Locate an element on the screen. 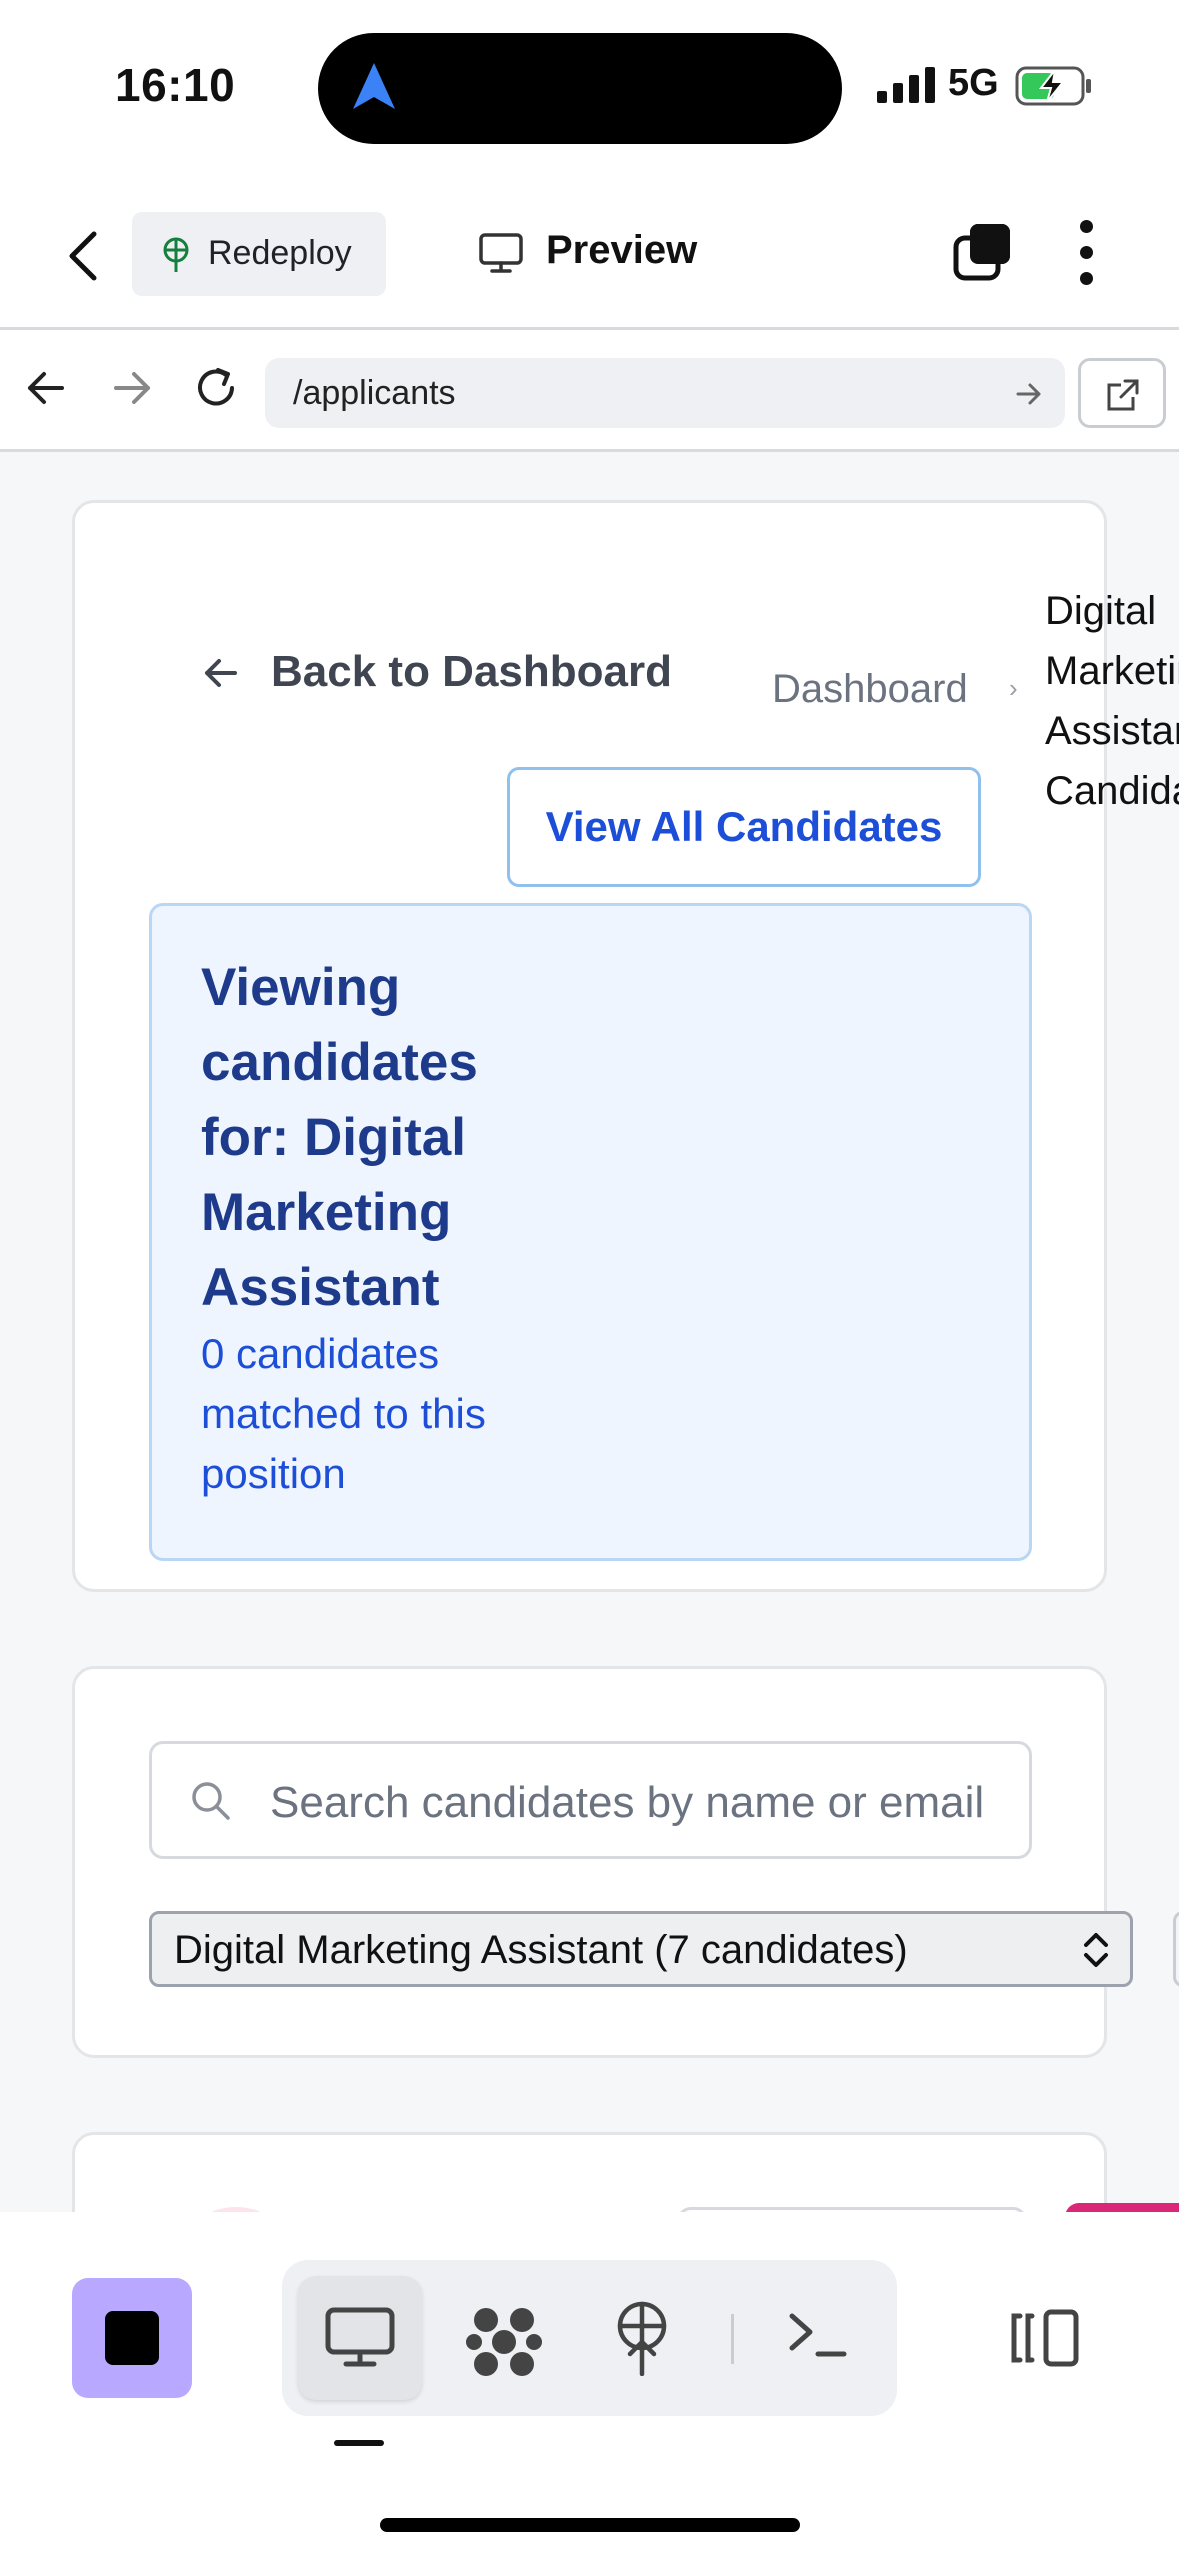 The width and height of the screenshot is (1179, 2556). stop-icon is located at coordinates (132, 2338).